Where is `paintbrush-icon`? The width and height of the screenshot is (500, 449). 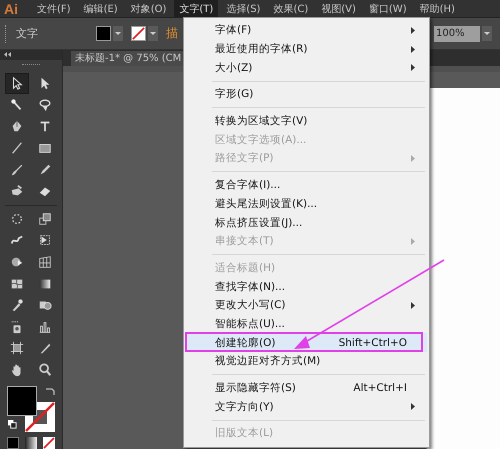 paintbrush-icon is located at coordinates (17, 169).